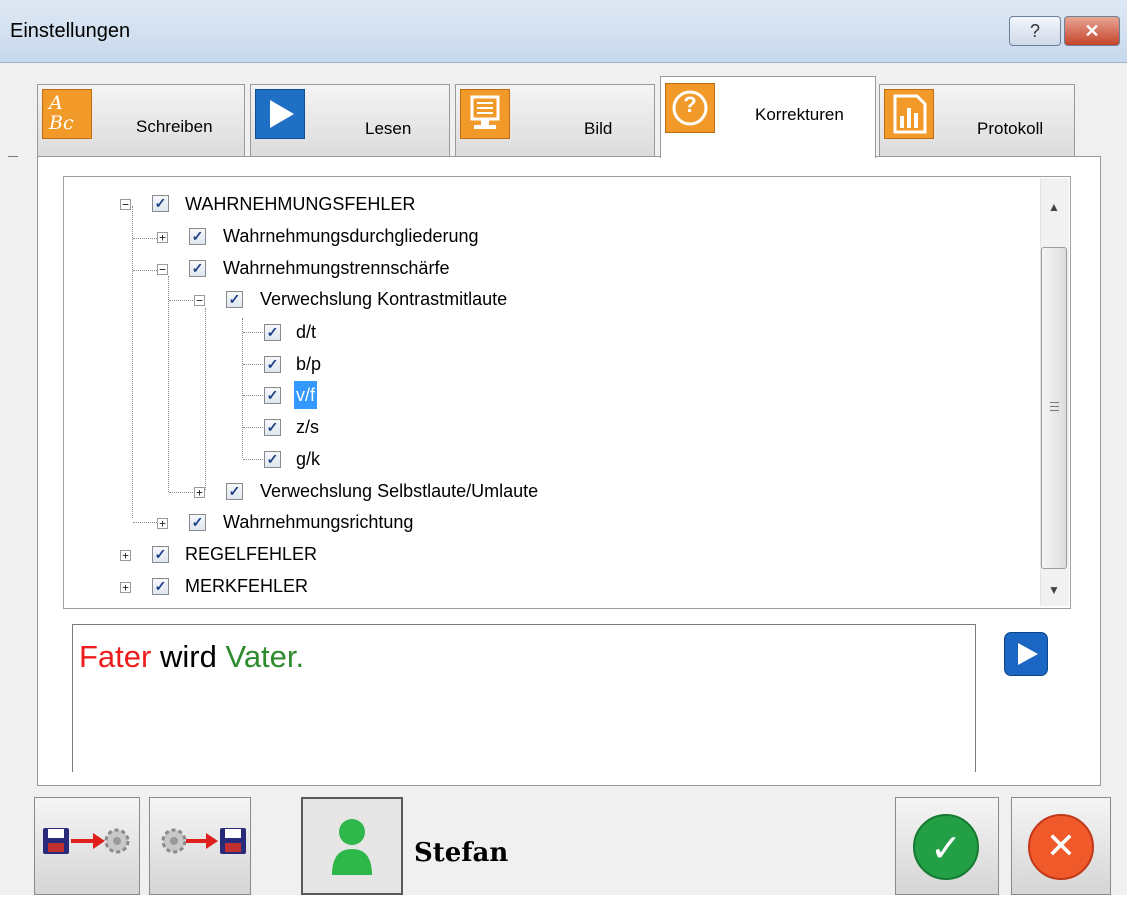 This screenshot has height=899, width=1127. I want to click on help-button: ?, so click(1035, 31).